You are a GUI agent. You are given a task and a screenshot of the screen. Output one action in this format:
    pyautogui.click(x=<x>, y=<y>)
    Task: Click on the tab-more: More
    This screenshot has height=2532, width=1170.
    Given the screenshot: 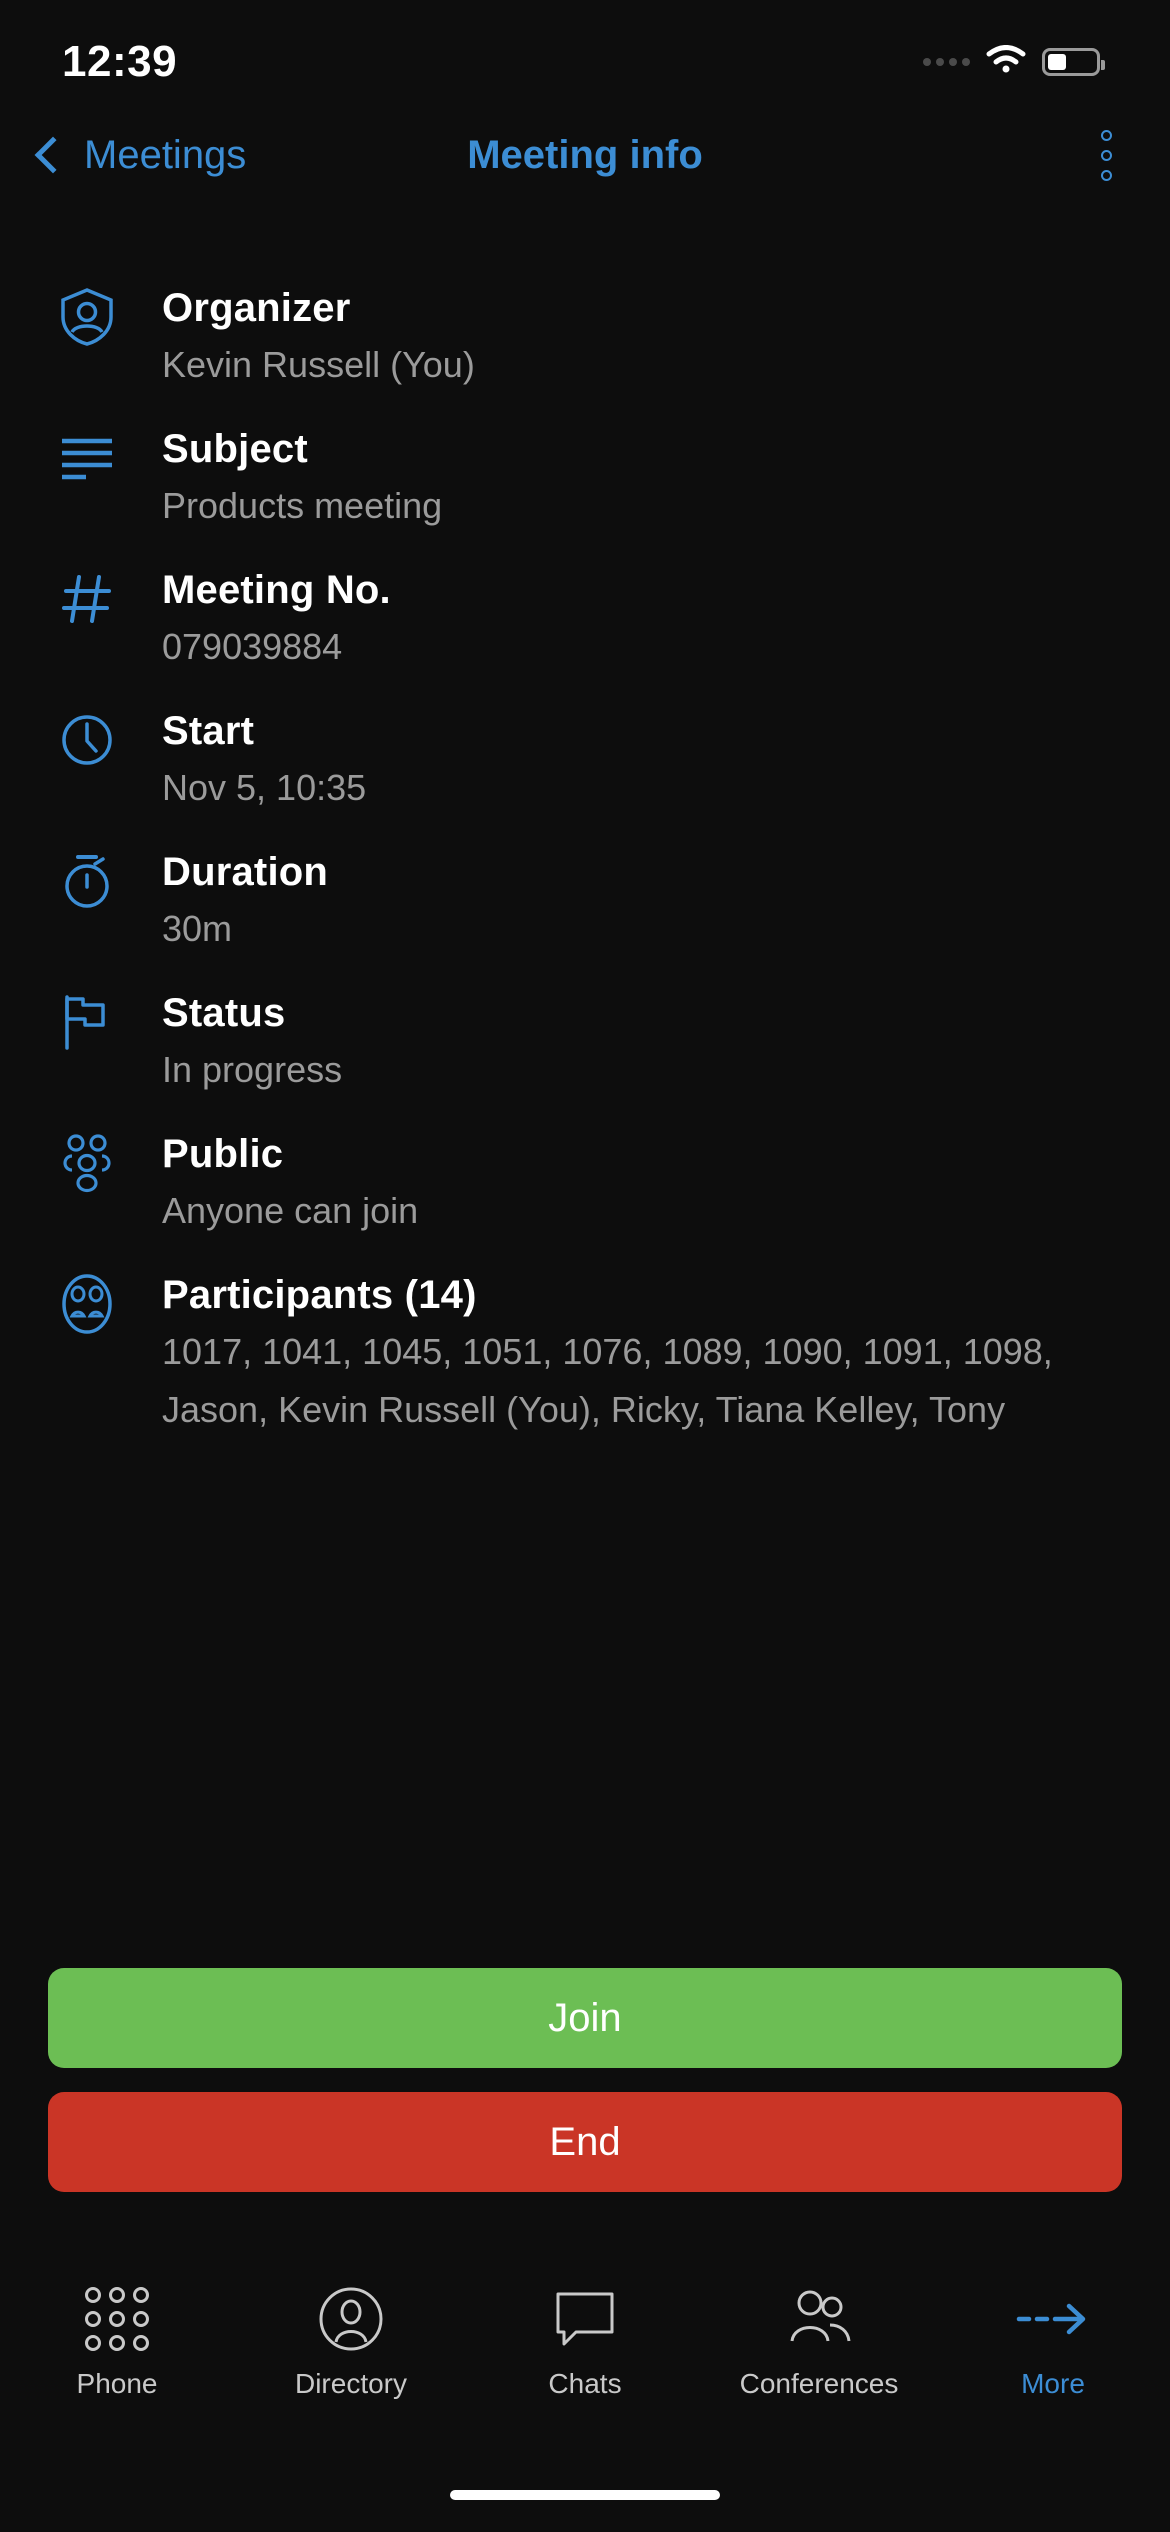 What is the action you would take?
    pyautogui.click(x=1053, y=2341)
    